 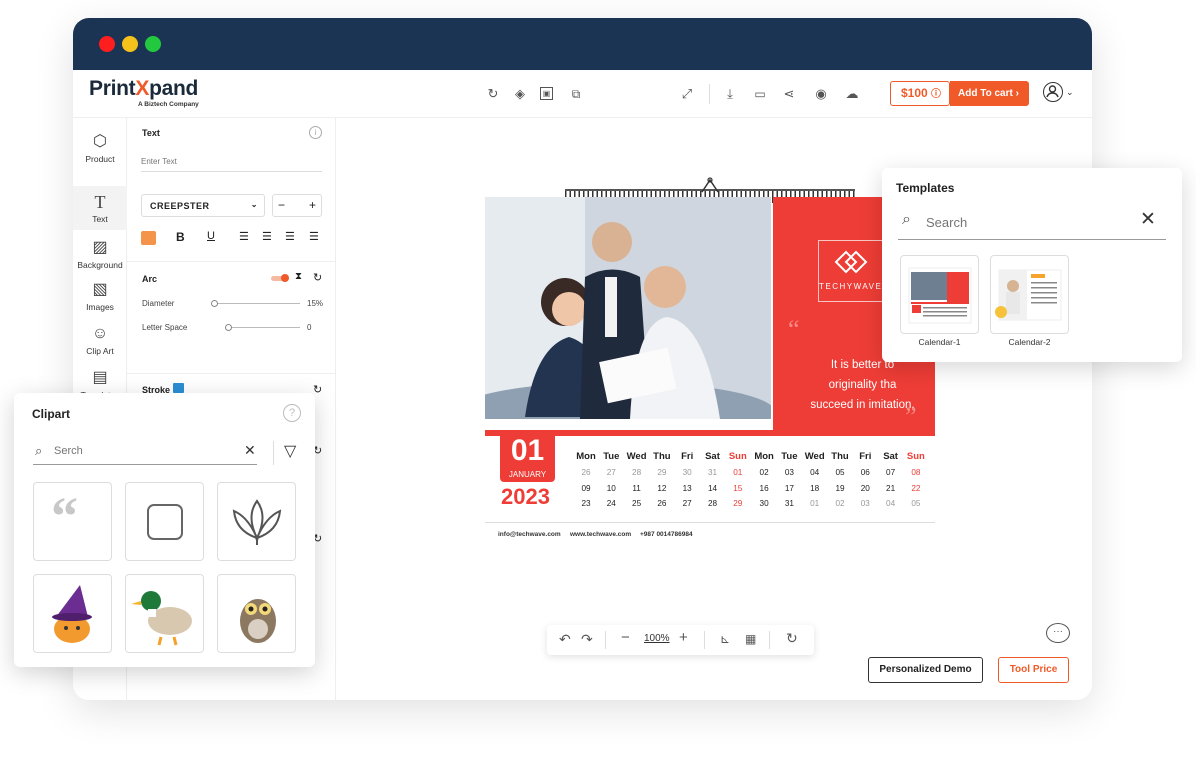 I want to click on refresh-icon: ↻, so click(x=493, y=94).